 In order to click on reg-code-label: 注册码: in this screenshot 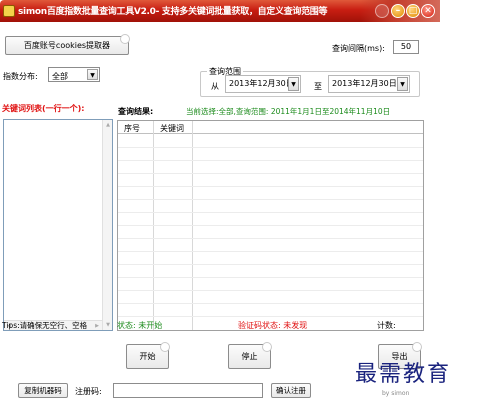, I will do `click(88, 391)`.